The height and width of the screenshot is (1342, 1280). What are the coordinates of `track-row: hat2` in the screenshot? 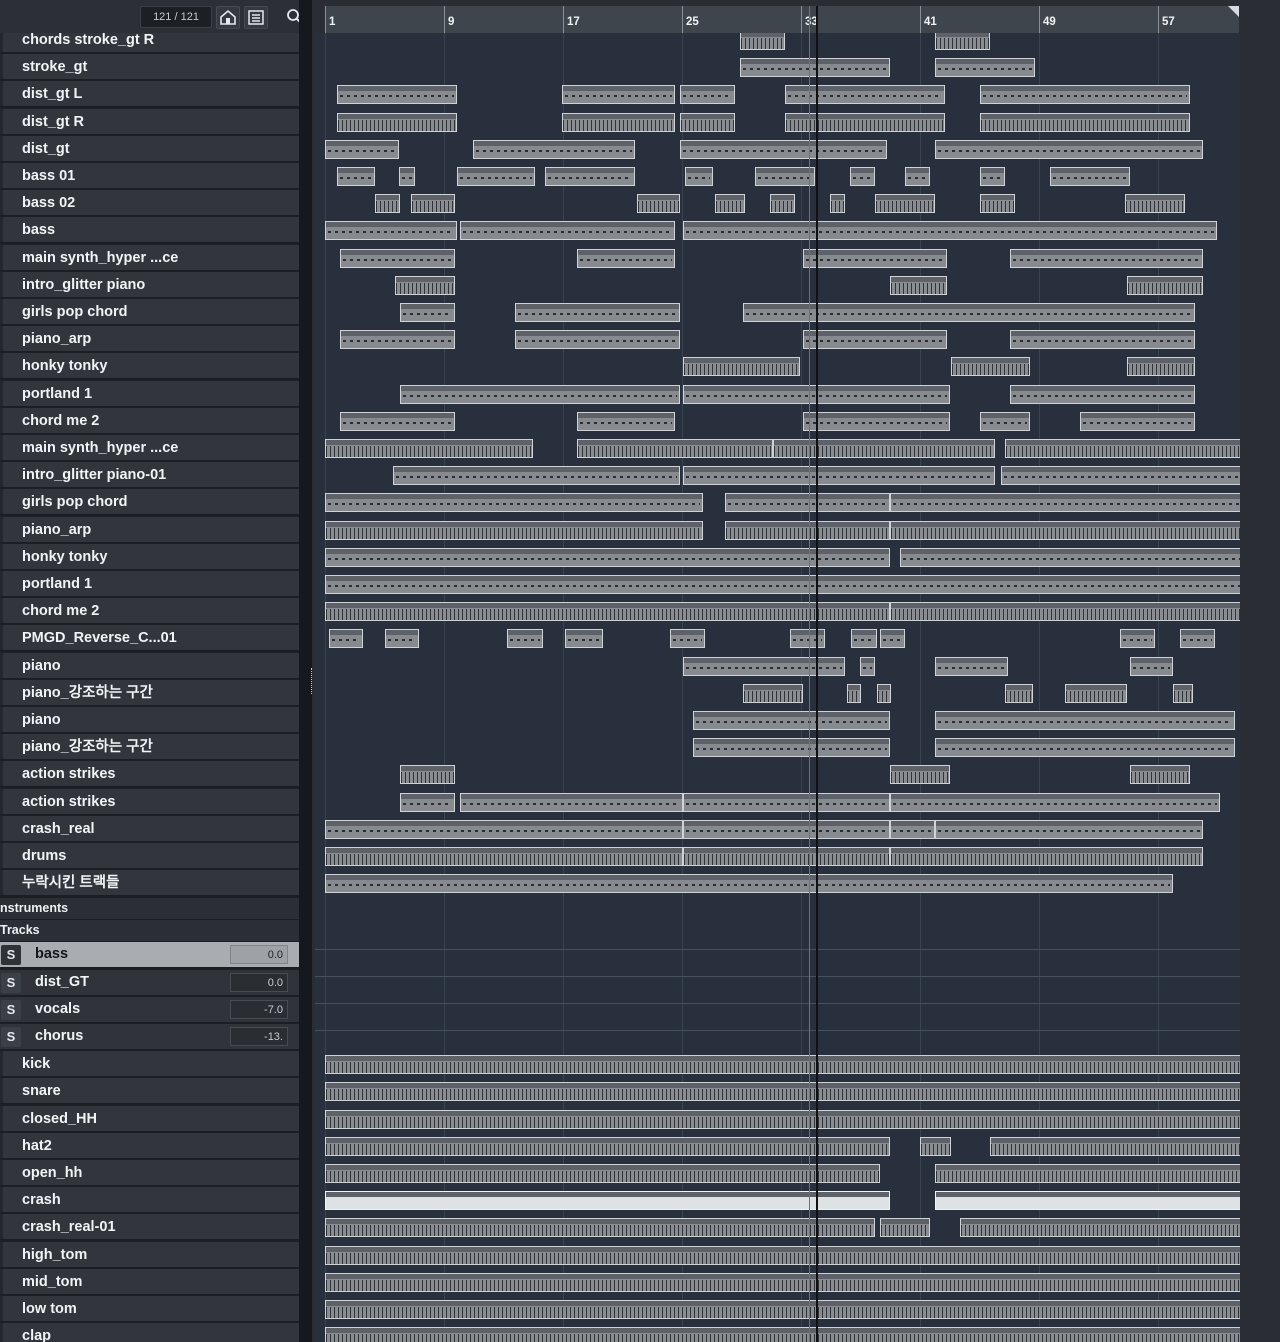 It's located at (149, 1145).